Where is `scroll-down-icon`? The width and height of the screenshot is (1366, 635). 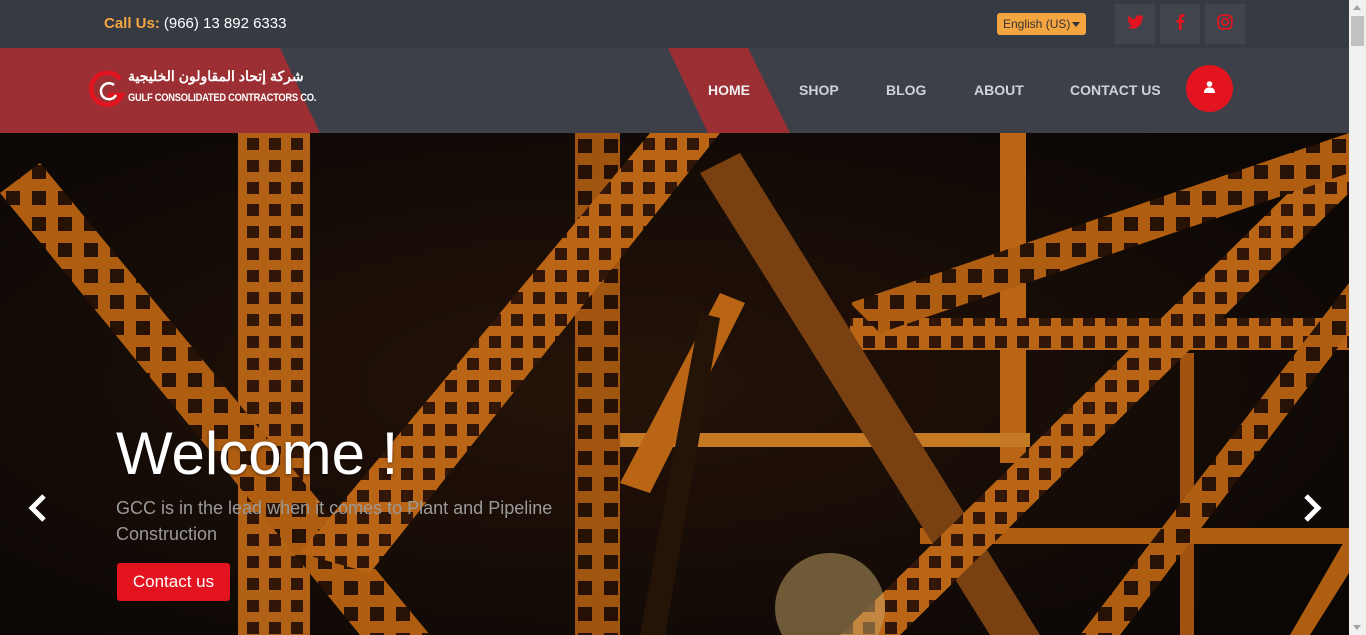 scroll-down-icon is located at coordinates (1357, 627).